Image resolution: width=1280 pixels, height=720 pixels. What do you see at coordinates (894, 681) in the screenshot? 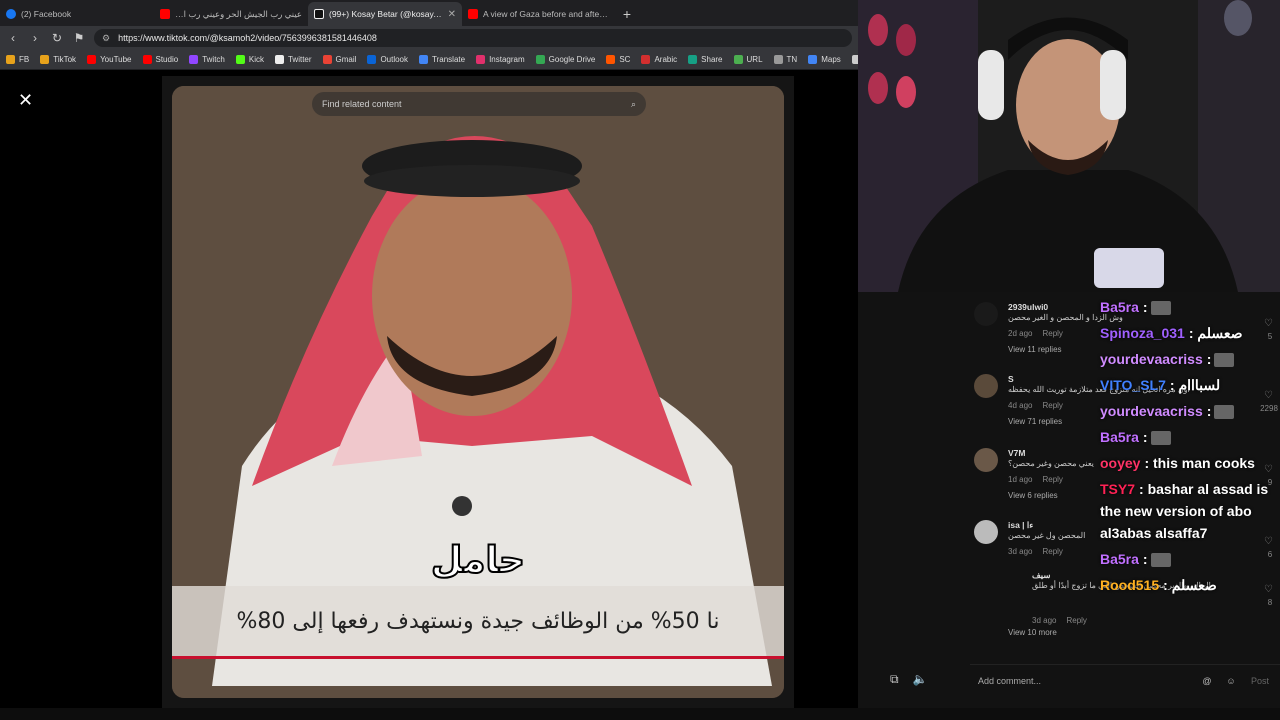
I see `captions-icon: ⧉` at bounding box center [894, 681].